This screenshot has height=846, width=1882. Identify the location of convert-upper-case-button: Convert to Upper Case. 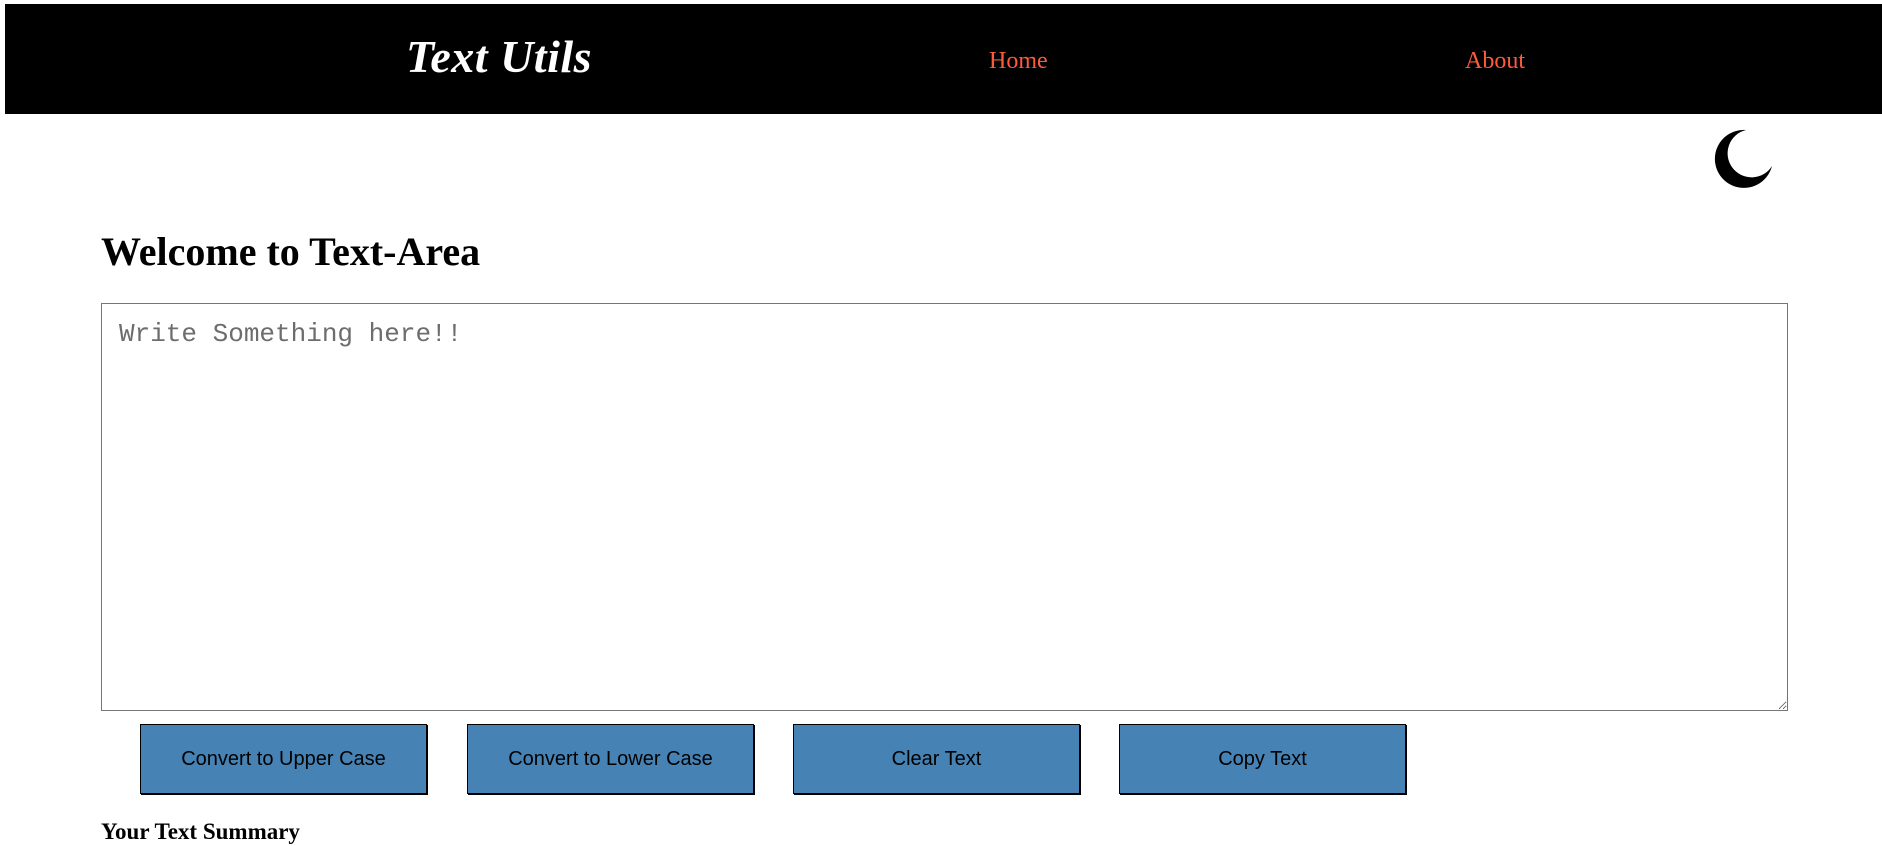
(283, 759).